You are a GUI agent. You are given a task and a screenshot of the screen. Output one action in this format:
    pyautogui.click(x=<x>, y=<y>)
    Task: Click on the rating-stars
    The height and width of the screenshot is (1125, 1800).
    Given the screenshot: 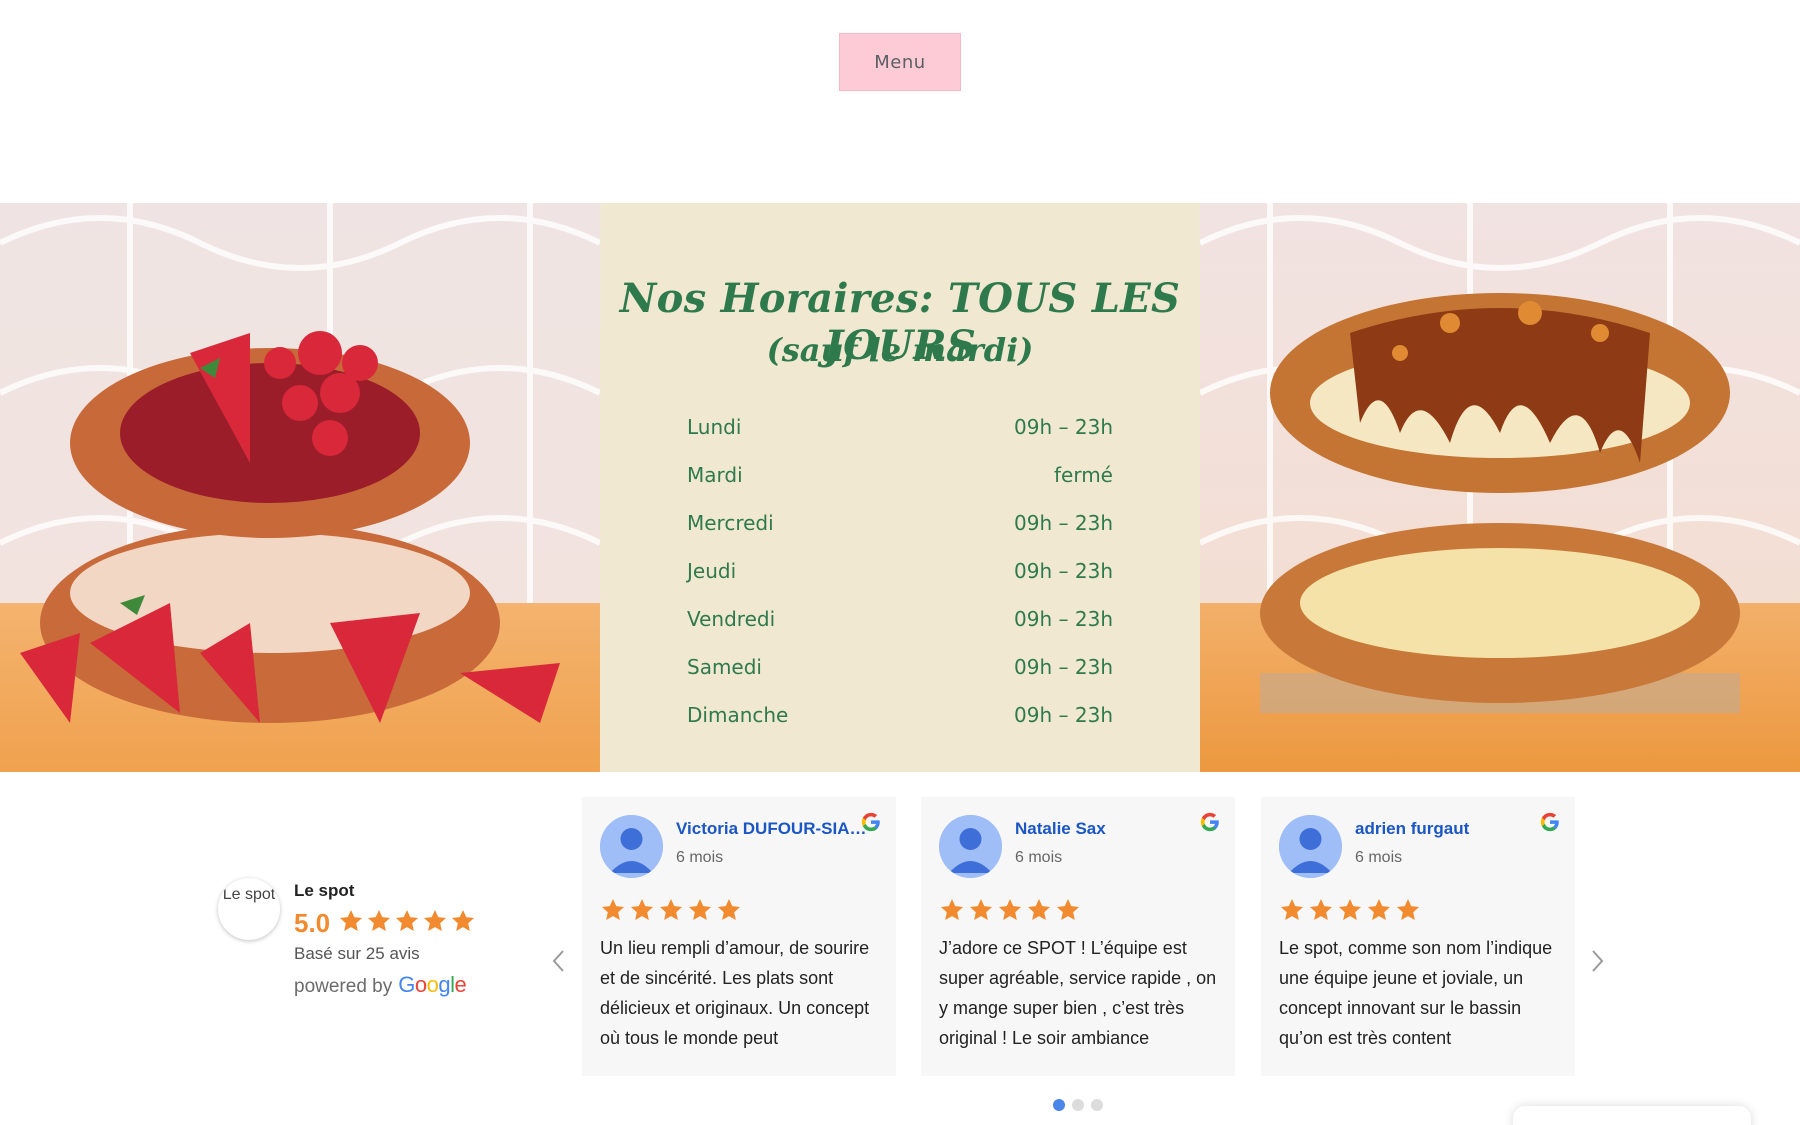 What is the action you would take?
    pyautogui.click(x=407, y=921)
    